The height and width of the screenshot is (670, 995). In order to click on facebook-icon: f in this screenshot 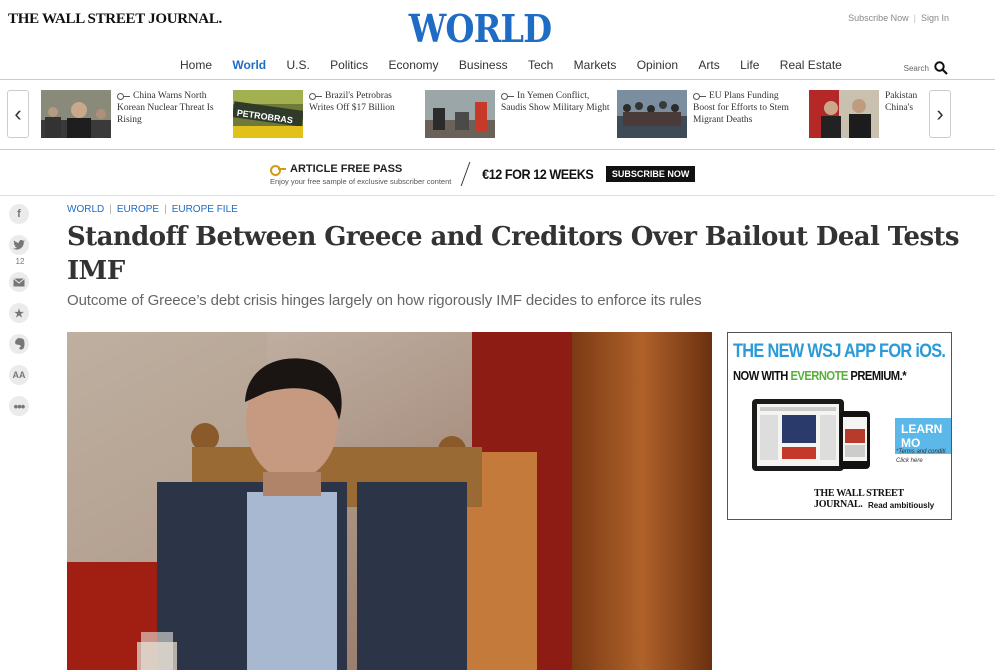, I will do `click(19, 214)`.